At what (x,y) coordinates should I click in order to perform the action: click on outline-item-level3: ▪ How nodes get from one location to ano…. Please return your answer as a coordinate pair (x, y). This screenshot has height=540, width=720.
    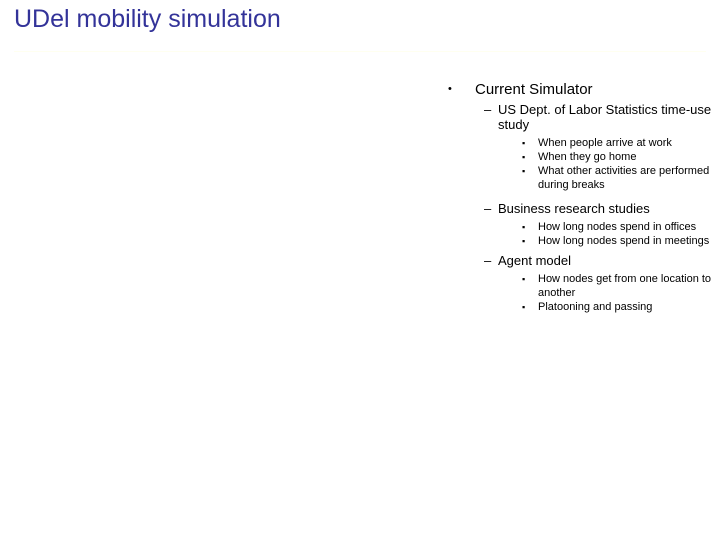
    Looking at the image, I should click on (584, 286).